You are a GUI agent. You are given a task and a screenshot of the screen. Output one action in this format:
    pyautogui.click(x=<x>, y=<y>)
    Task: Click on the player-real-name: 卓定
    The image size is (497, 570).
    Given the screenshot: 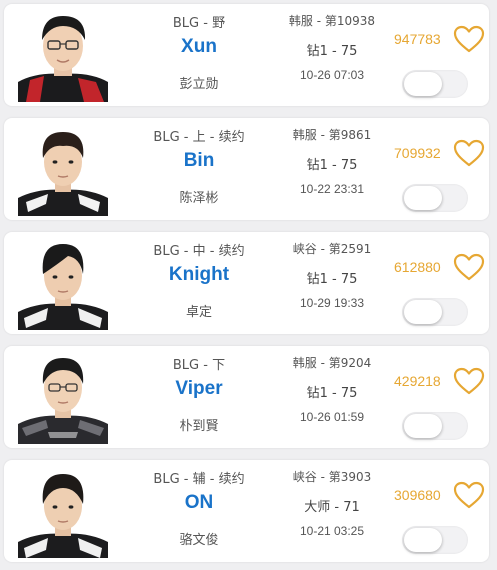 What is the action you would take?
    pyautogui.click(x=198, y=312)
    